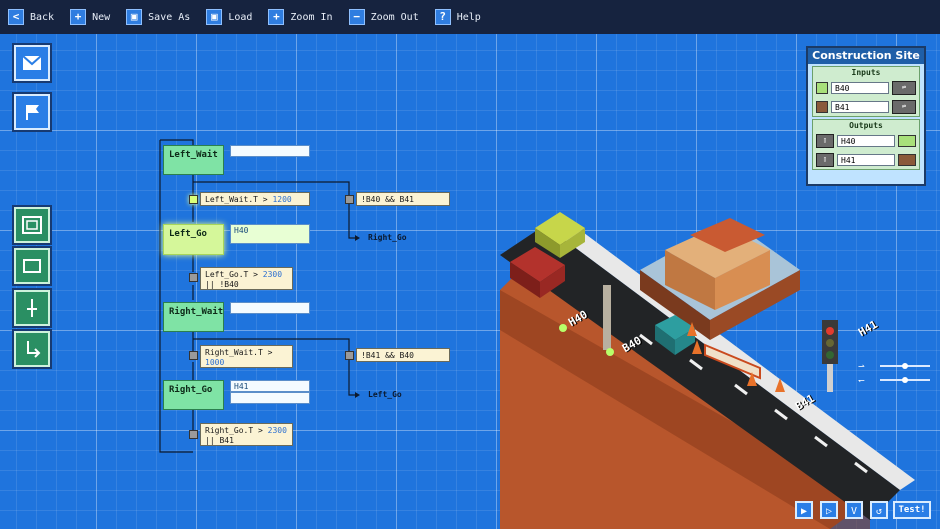 The height and width of the screenshot is (529, 940). What do you see at coordinates (907, 140) in the screenshot?
I see `output-chip-green` at bounding box center [907, 140].